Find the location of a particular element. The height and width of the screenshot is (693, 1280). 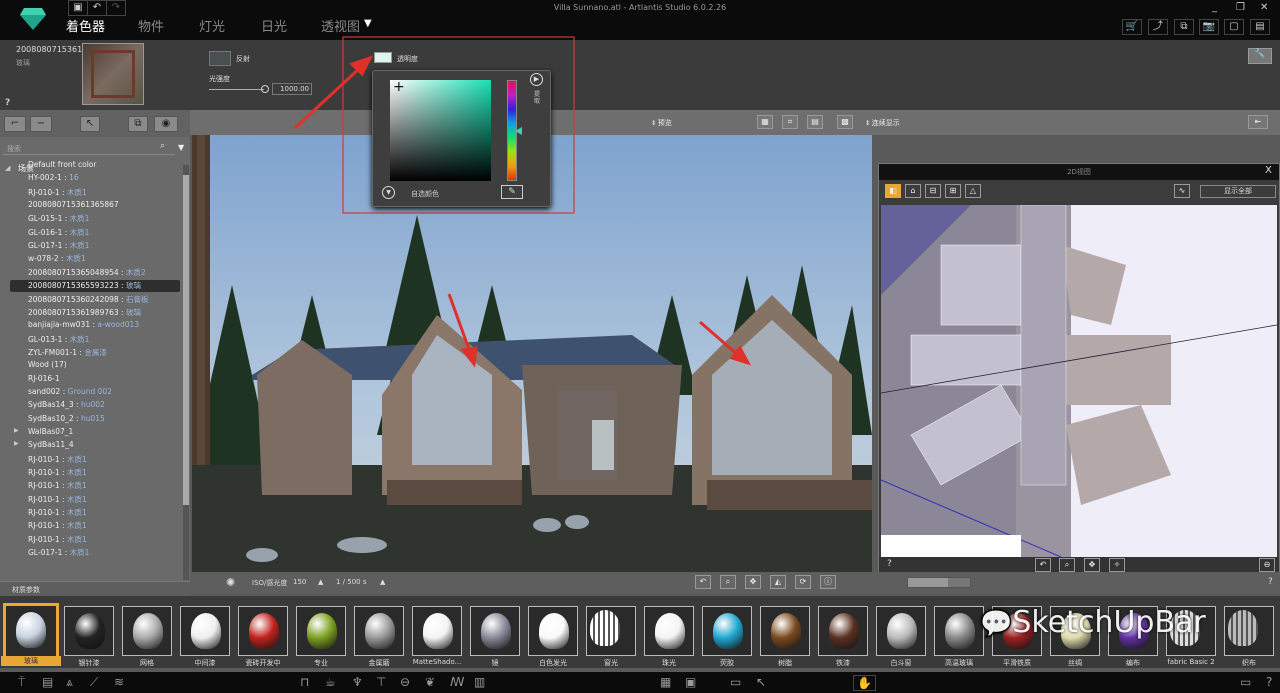

crosshair-cursor: + is located at coordinates (399, 87).